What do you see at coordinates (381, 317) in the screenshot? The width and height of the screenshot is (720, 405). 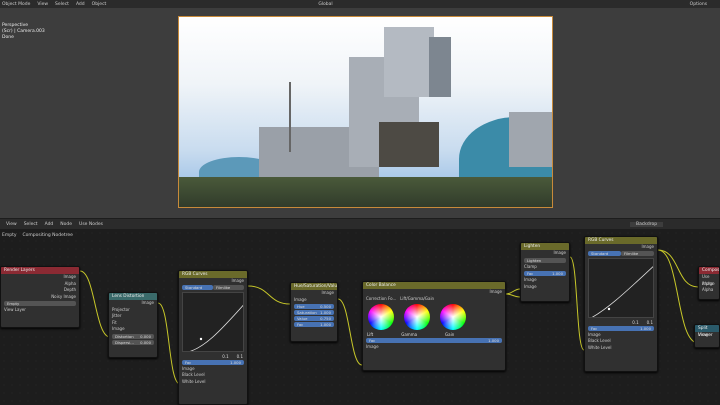 I see `lift-color-wheel` at bounding box center [381, 317].